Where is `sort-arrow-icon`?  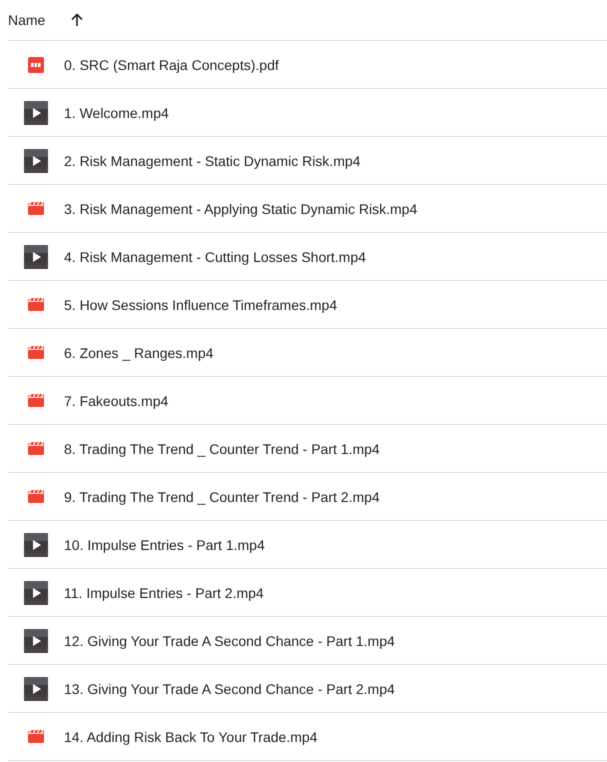 sort-arrow-icon is located at coordinates (77, 20).